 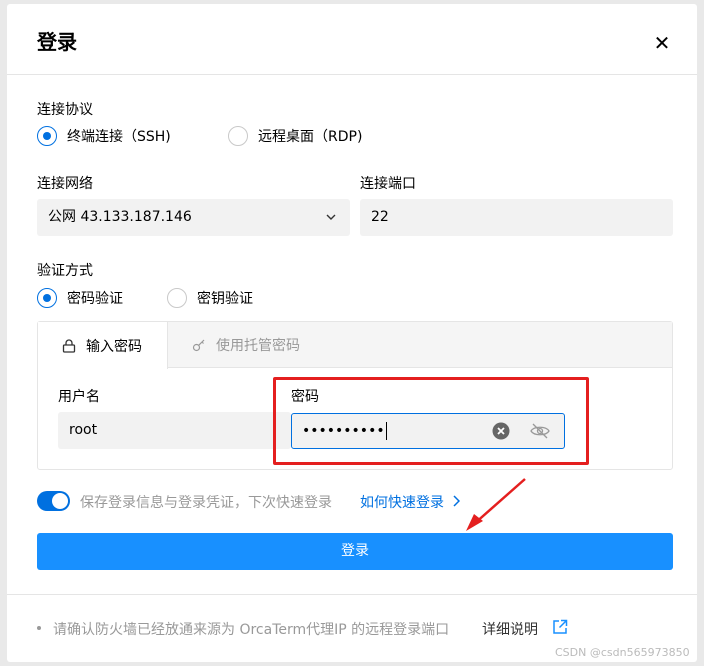 I want to click on save-credentials-label: 保存登录信息与登录凭证，下次快速登录, so click(x=206, y=503).